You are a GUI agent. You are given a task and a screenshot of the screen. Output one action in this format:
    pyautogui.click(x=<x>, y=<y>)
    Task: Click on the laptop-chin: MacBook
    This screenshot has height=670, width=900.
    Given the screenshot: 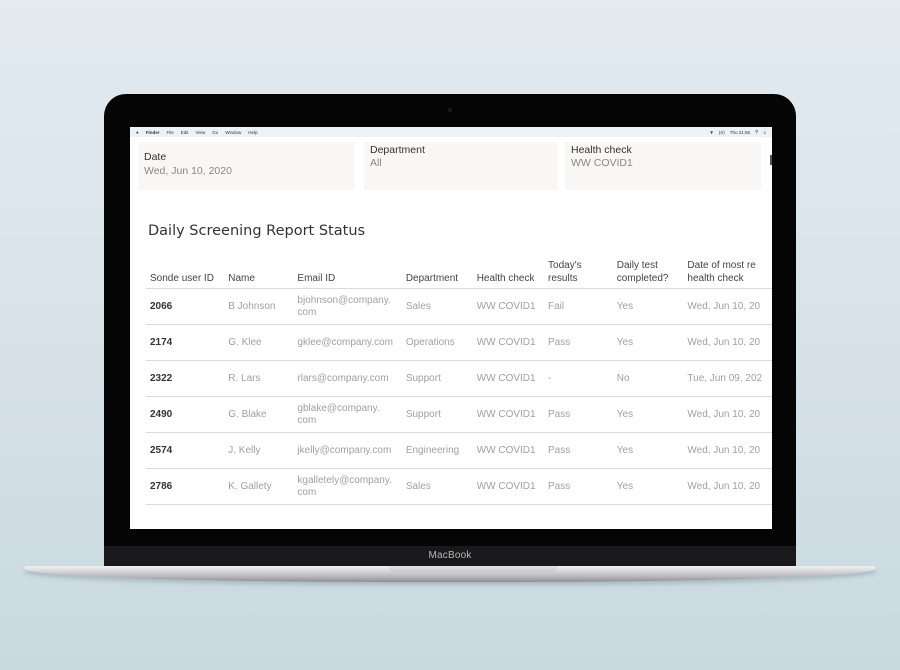 What is the action you would take?
    pyautogui.click(x=450, y=557)
    